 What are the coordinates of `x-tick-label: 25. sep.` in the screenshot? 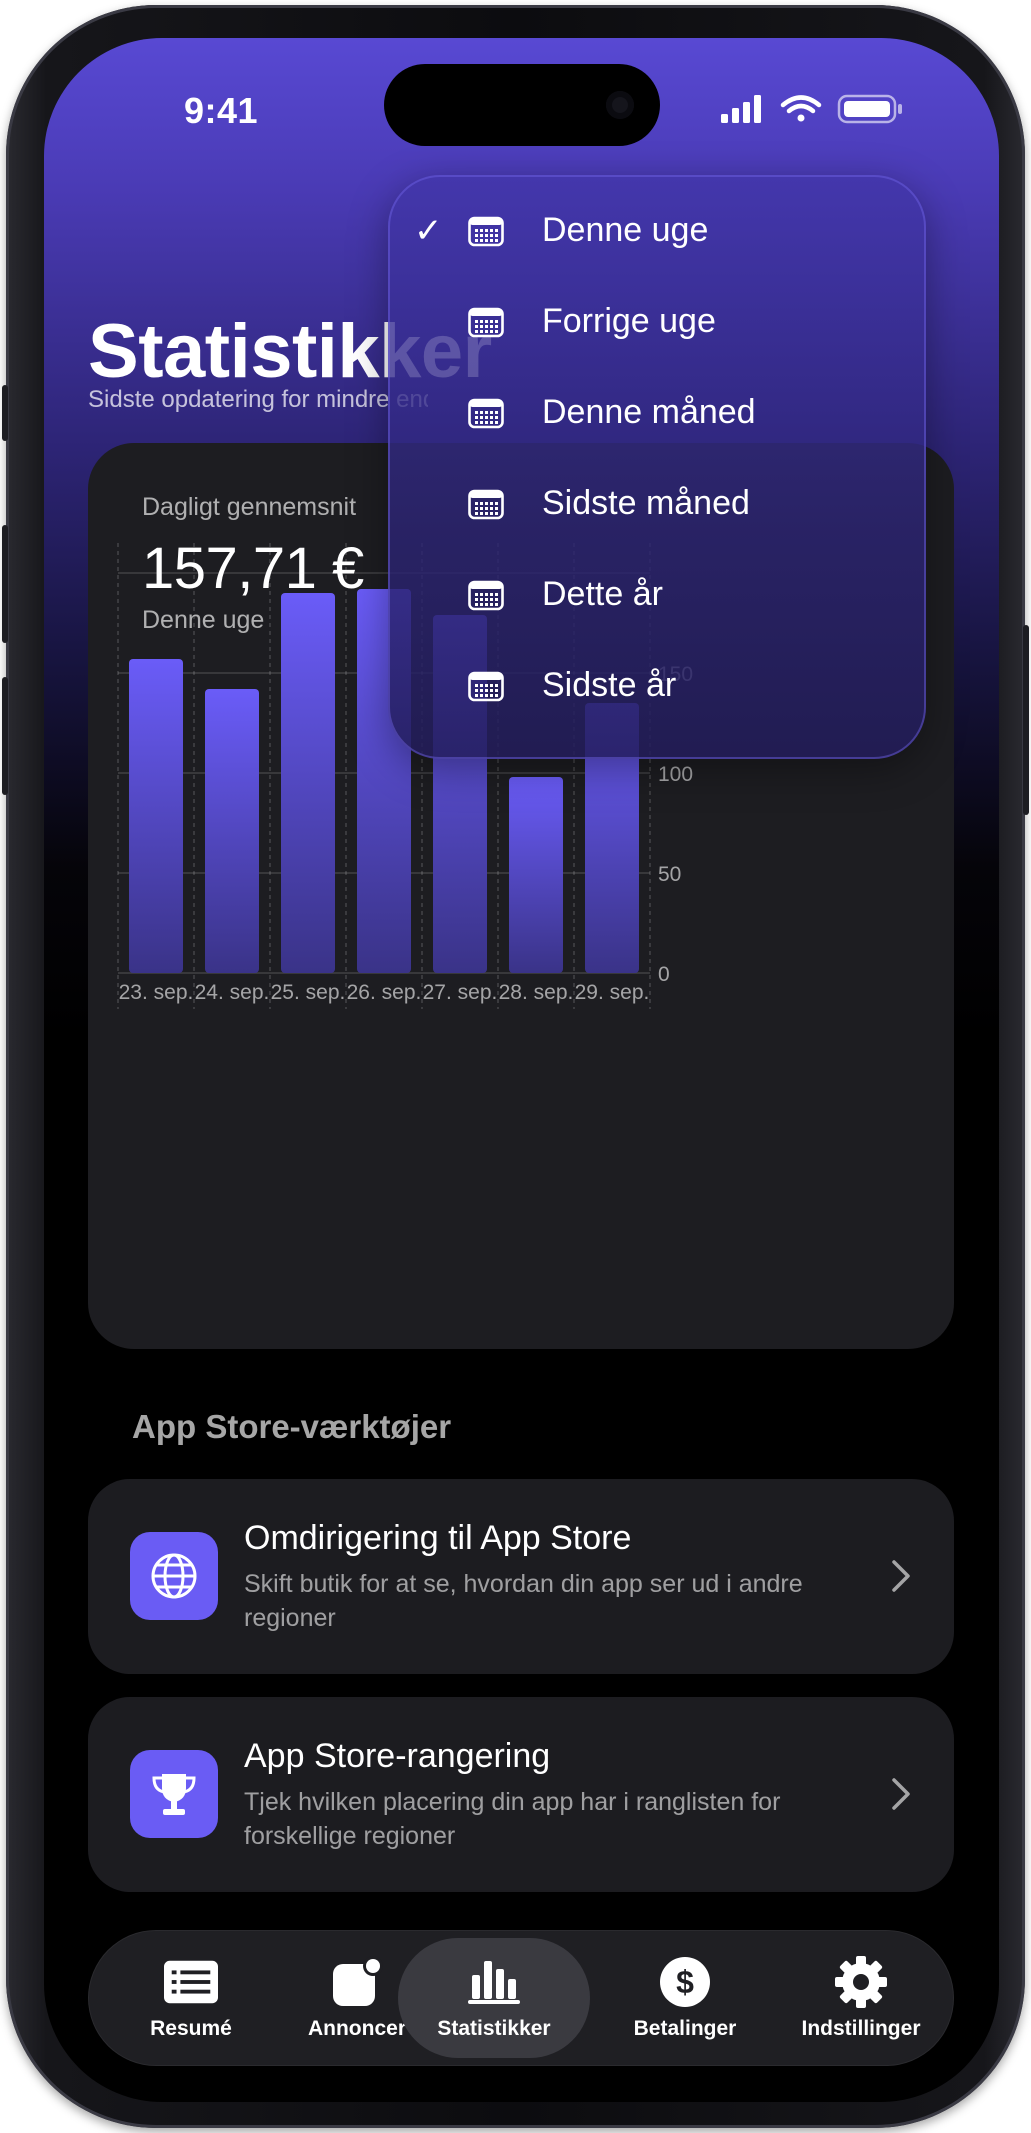 It's located at (308, 992).